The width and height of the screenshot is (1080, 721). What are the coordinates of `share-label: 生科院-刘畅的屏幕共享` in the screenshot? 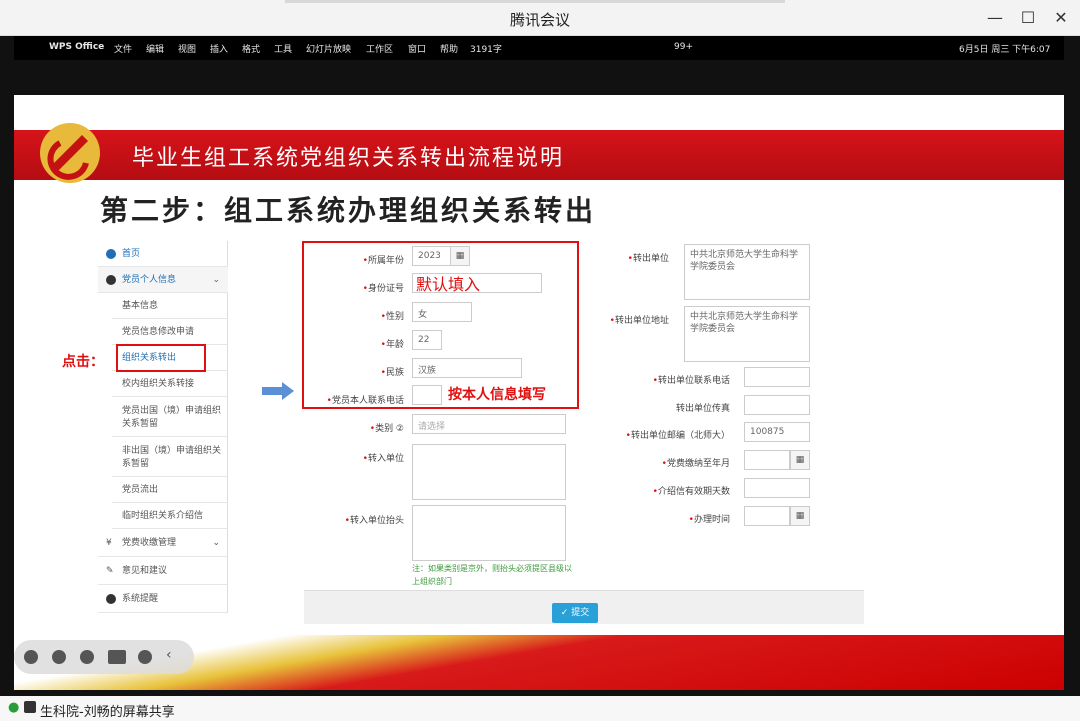 It's located at (107, 712).